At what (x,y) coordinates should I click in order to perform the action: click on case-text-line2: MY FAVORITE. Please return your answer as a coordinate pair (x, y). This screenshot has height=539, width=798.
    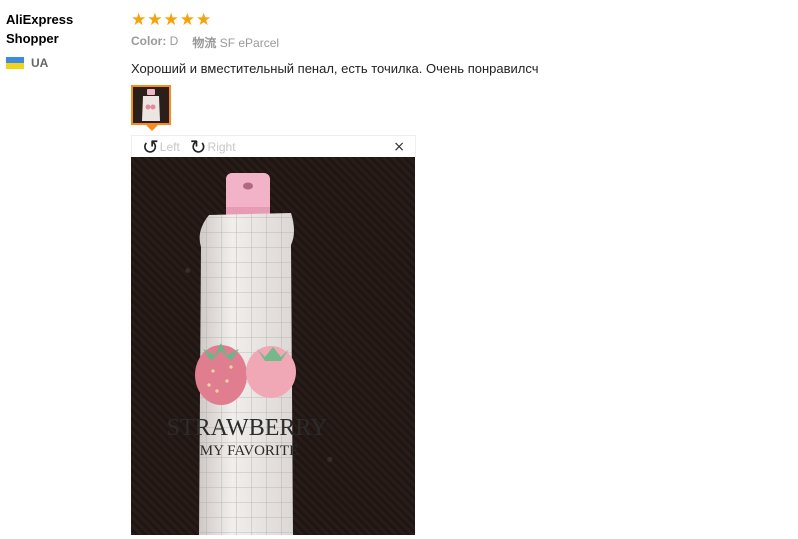
    Looking at the image, I should click on (249, 451).